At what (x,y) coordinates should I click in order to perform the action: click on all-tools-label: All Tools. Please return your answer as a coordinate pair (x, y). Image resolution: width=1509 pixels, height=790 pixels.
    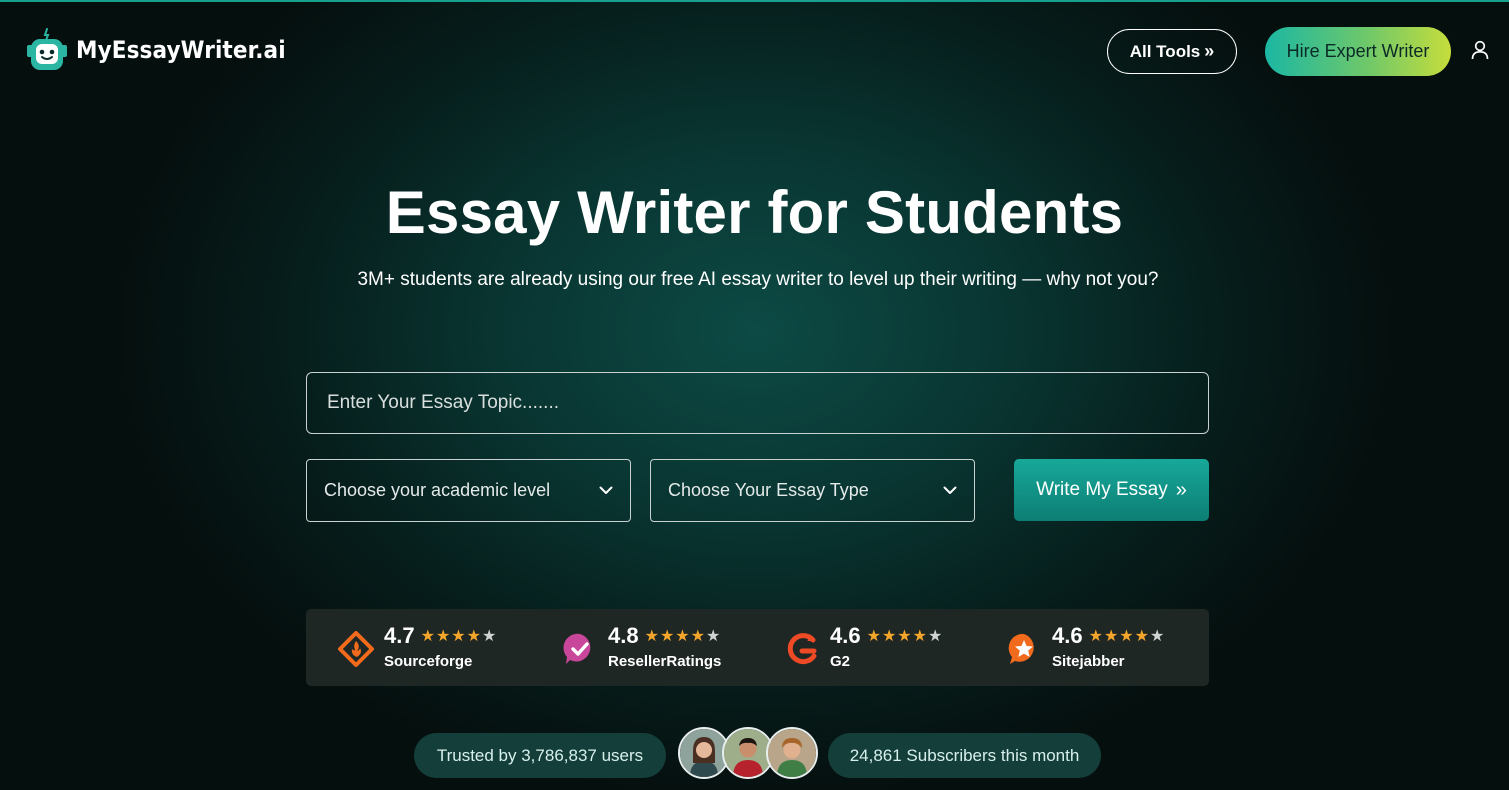
    Looking at the image, I should click on (1165, 51).